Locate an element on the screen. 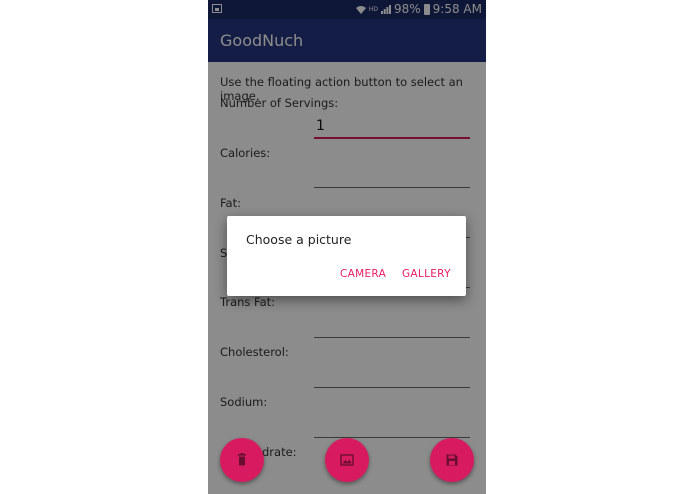 The width and height of the screenshot is (695, 494). delete-icon is located at coordinates (242, 459).